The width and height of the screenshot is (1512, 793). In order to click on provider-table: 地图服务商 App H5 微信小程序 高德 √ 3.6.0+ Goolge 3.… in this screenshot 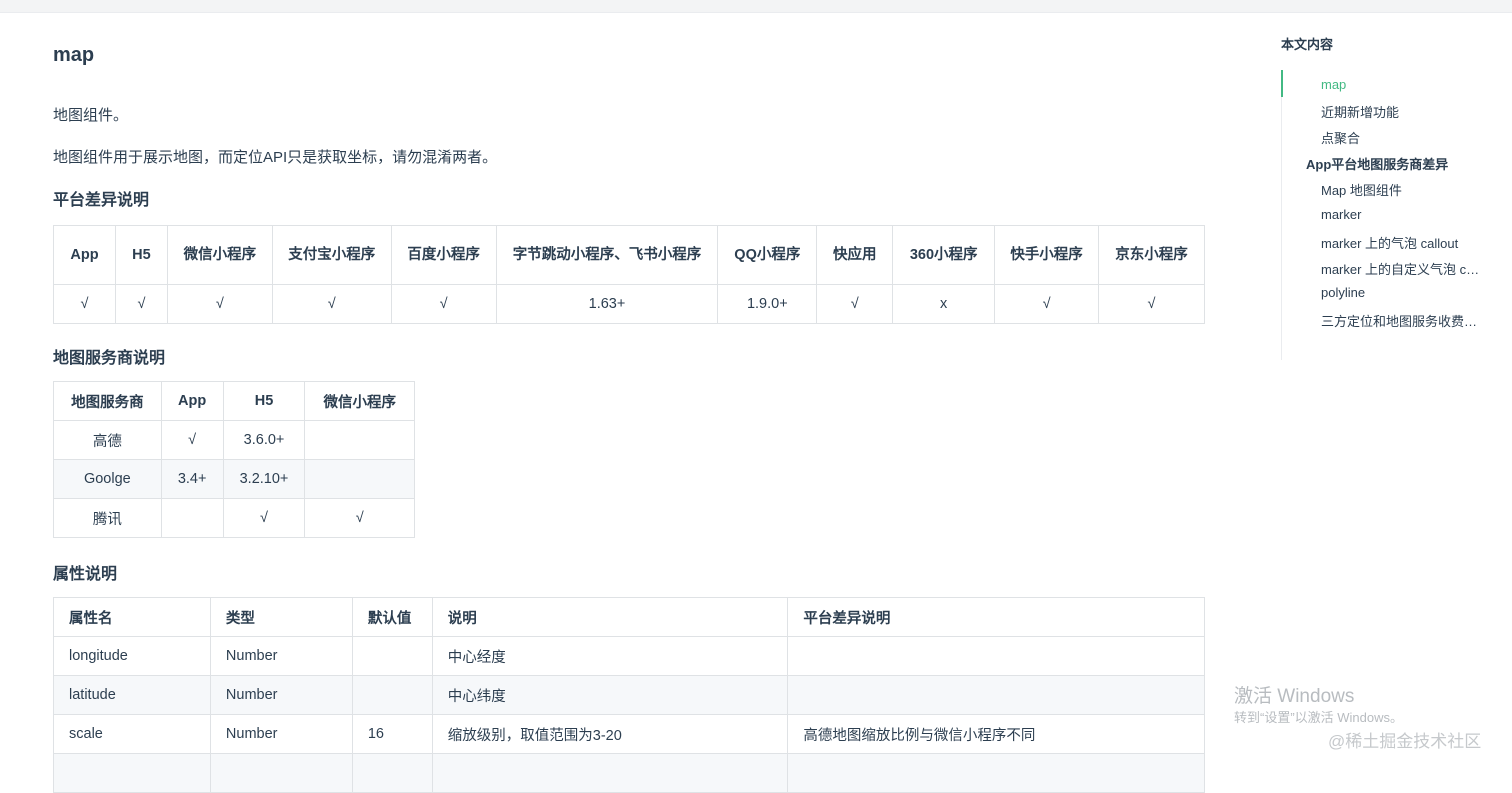, I will do `click(234, 459)`.